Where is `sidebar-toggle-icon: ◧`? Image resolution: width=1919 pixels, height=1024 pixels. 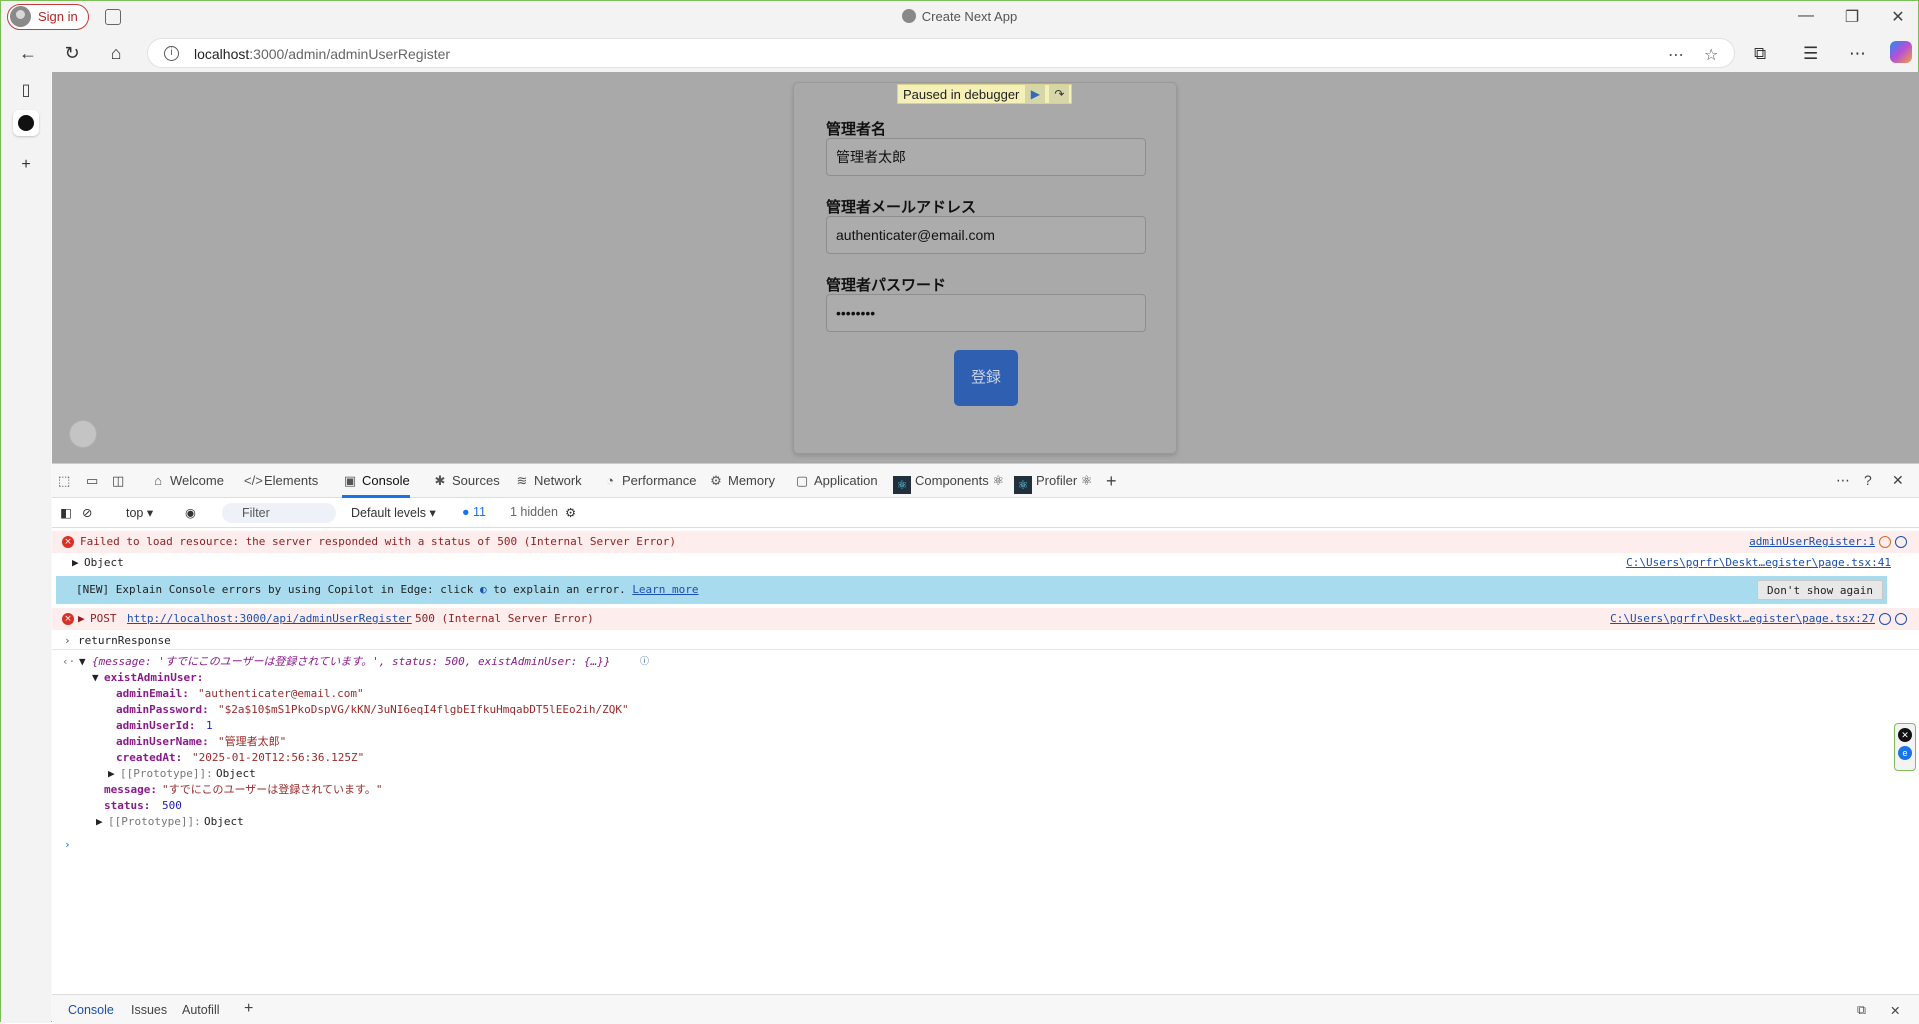
sidebar-toggle-icon: ◧ is located at coordinates (66, 512).